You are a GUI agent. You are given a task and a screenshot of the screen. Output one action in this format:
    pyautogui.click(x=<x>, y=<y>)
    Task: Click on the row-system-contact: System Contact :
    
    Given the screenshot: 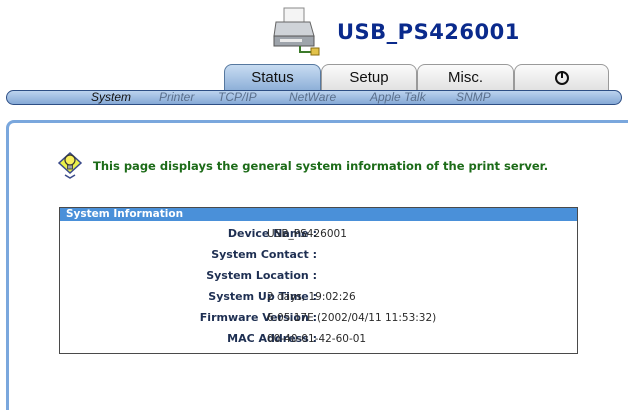 What is the action you would take?
    pyautogui.click(x=319, y=255)
    